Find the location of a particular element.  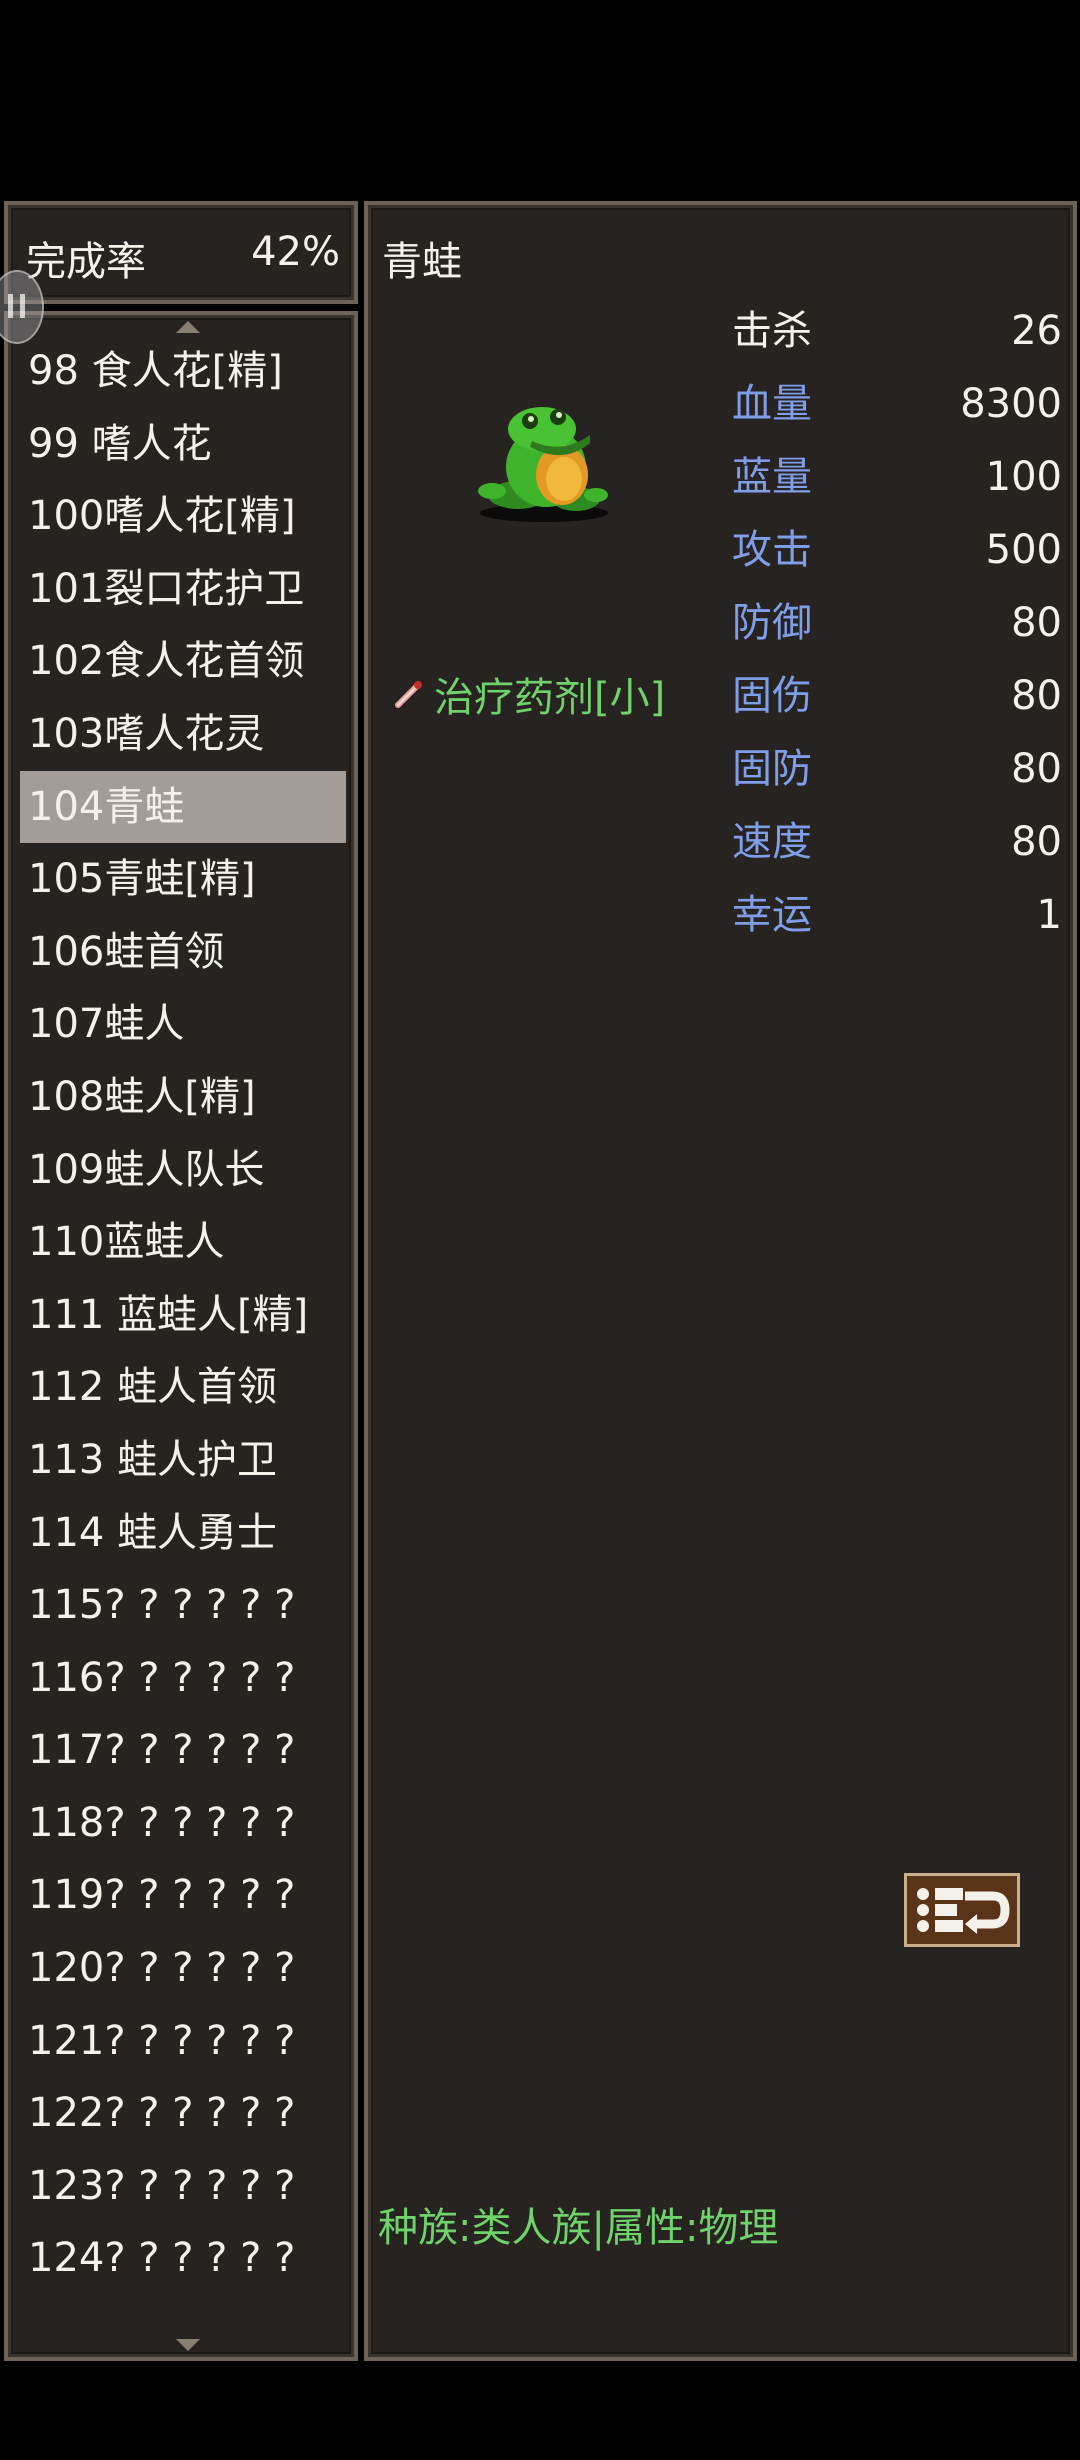

stat-label: 防御 is located at coordinates (772, 623).